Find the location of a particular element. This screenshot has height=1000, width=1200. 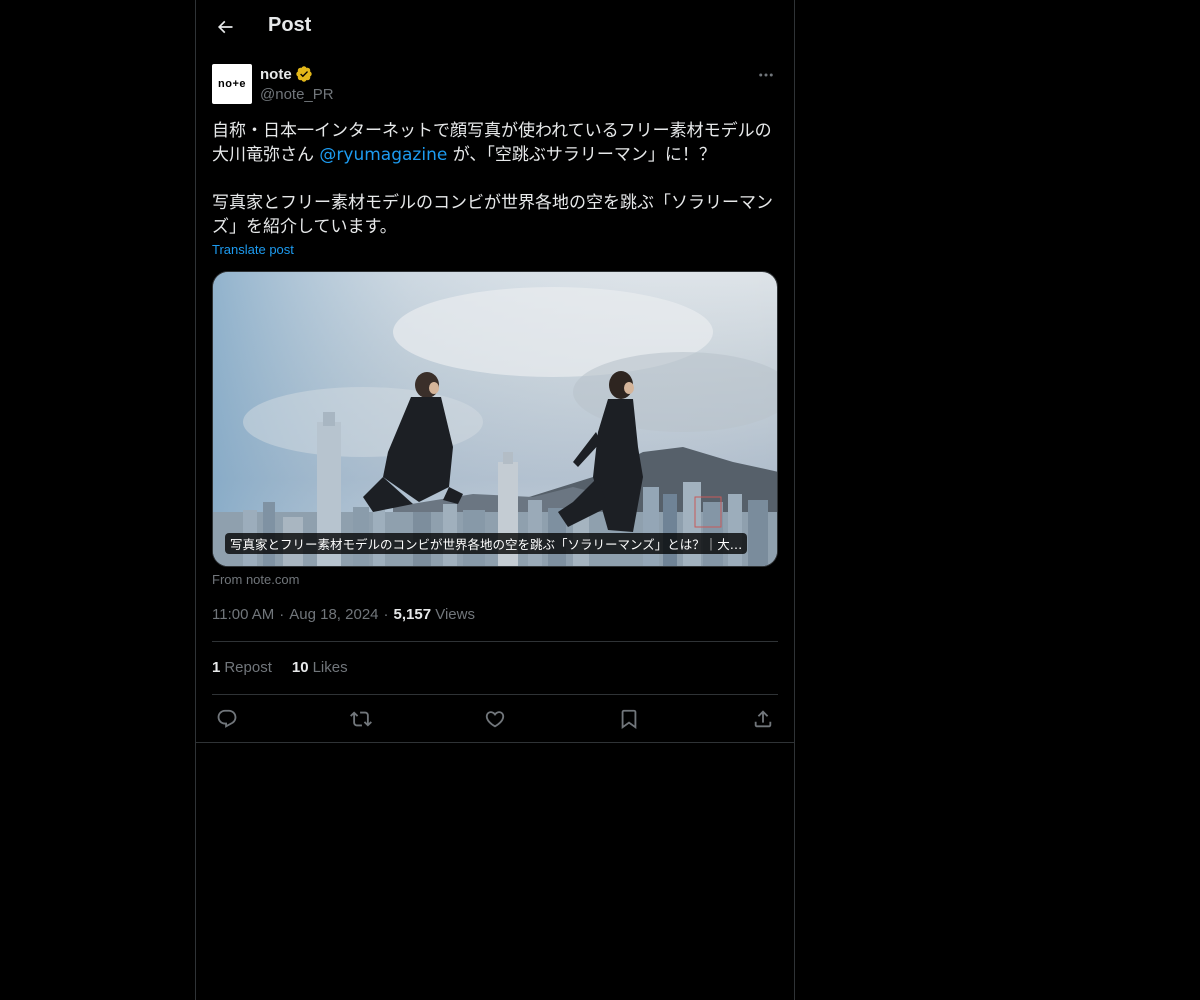

like-button is located at coordinates (495, 719).